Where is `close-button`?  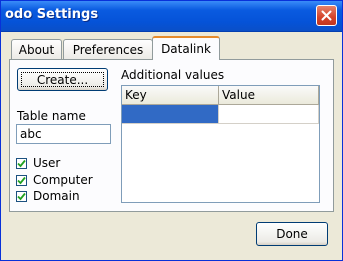 close-button is located at coordinates (326, 15).